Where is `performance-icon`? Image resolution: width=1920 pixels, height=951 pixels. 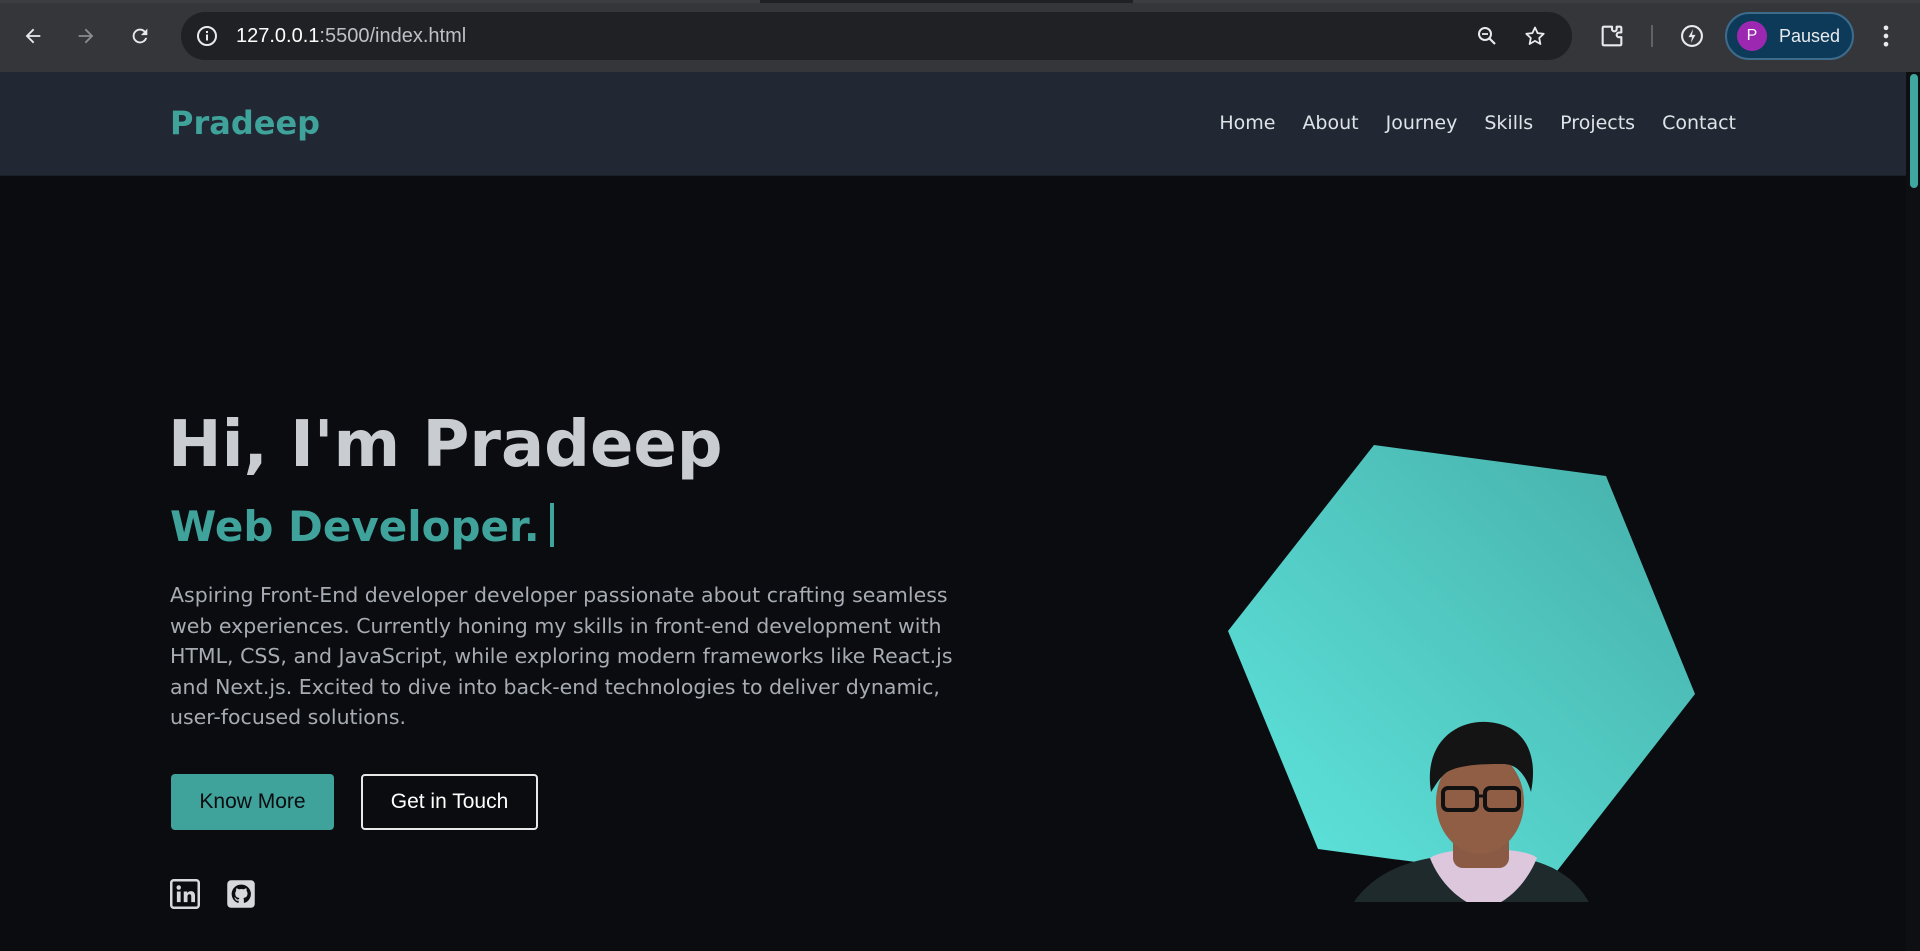
performance-icon is located at coordinates (1692, 36).